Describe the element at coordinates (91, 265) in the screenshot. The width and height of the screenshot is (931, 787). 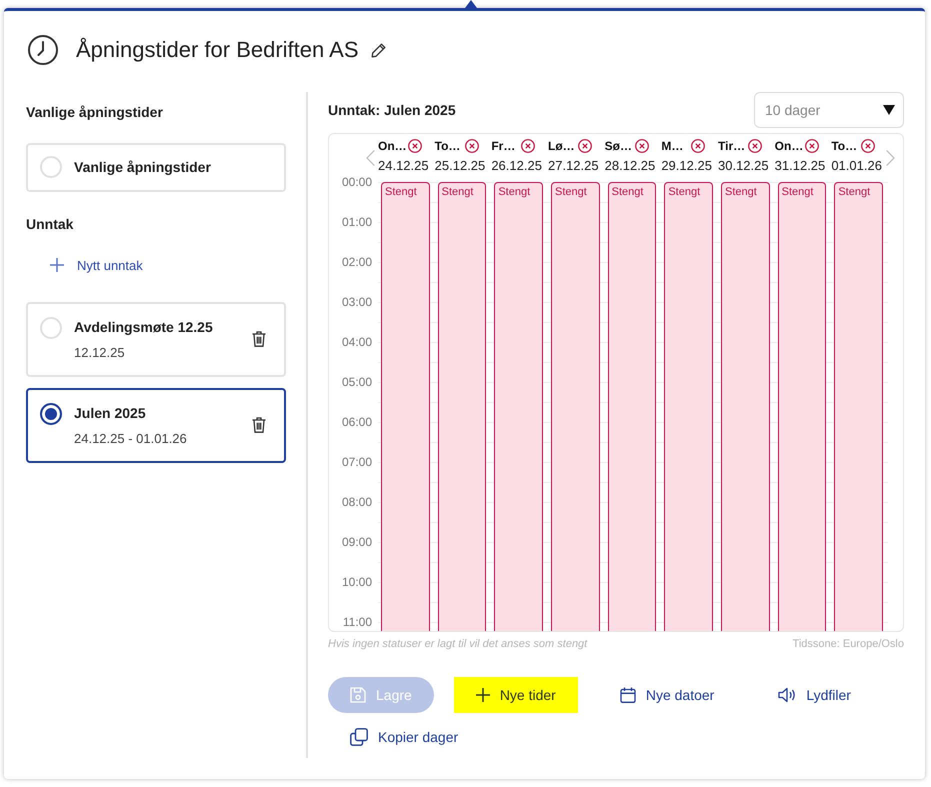
I see `new-exception-button: Nytt unntak` at that location.